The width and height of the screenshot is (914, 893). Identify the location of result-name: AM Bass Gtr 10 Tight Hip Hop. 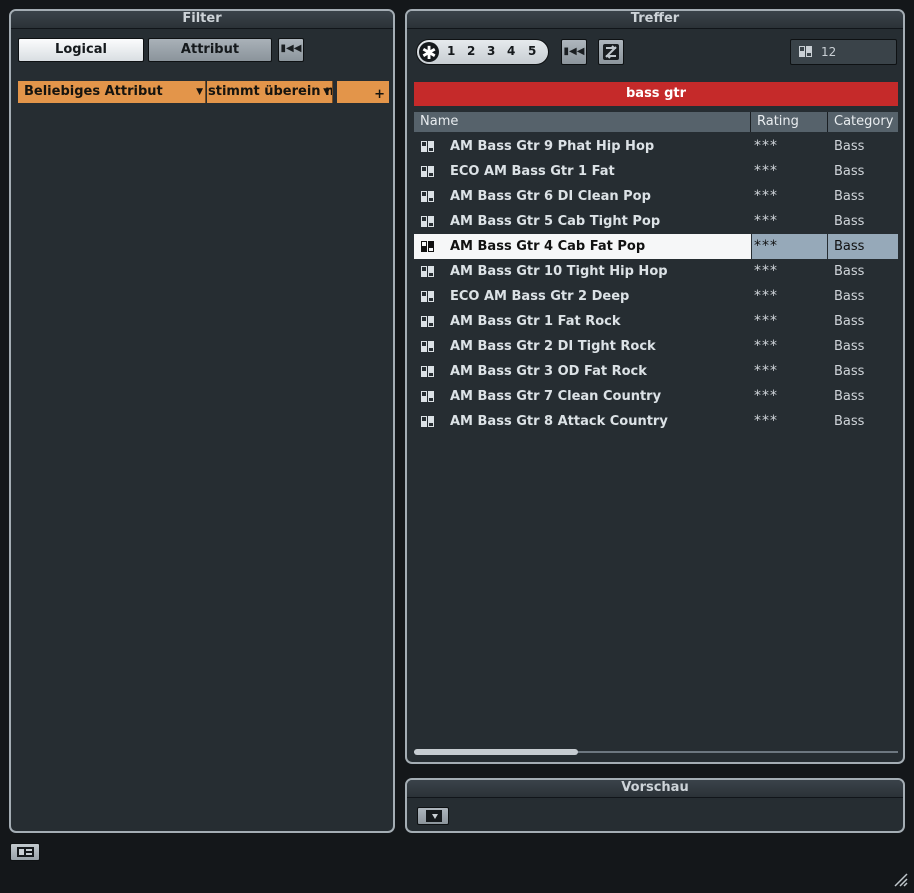
(559, 271).